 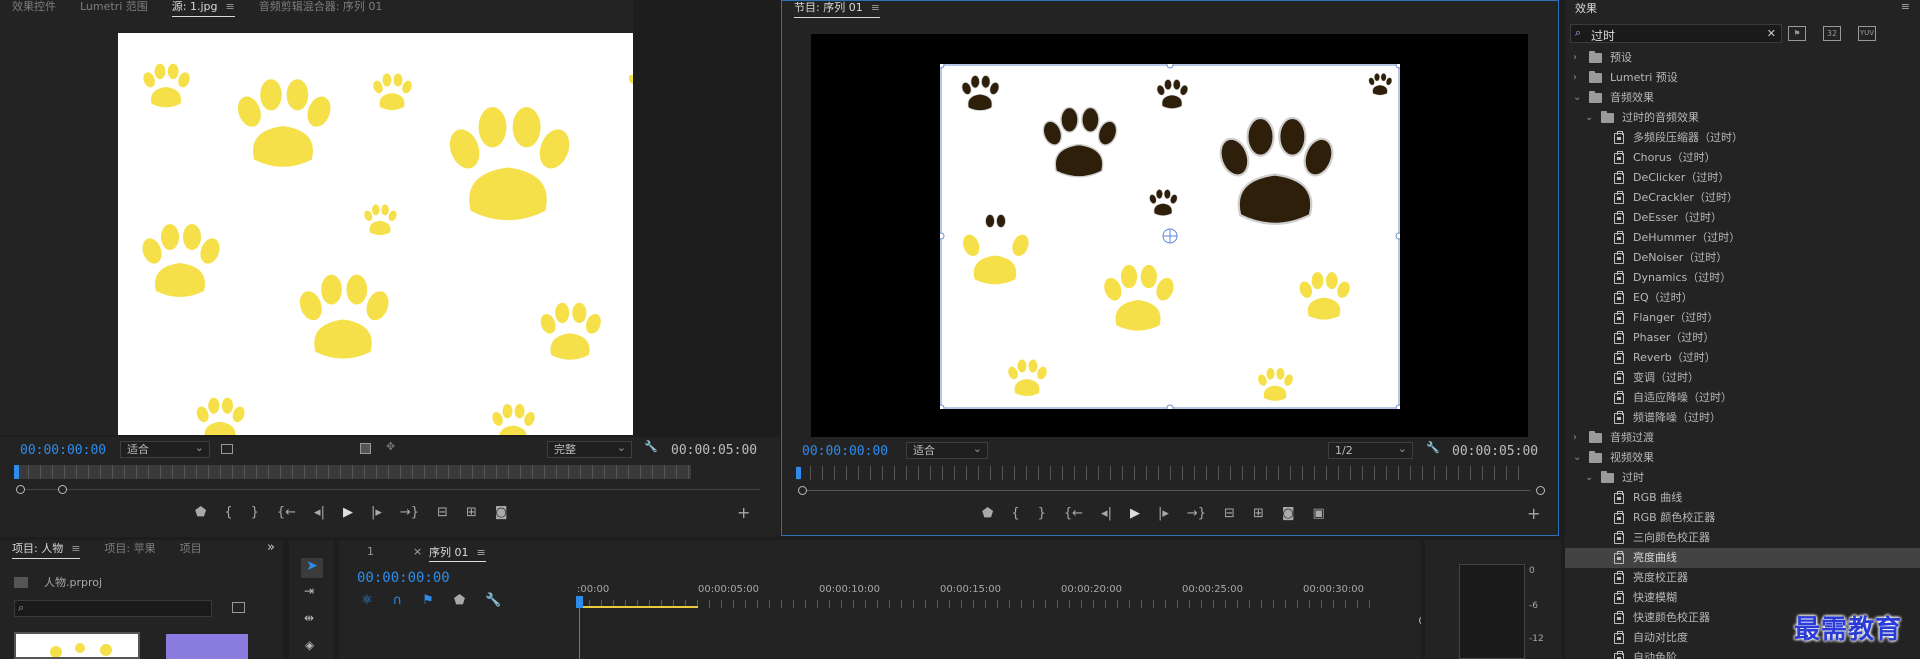 I want to click on 32bit-effects-icon: 32, so click(x=1832, y=33).